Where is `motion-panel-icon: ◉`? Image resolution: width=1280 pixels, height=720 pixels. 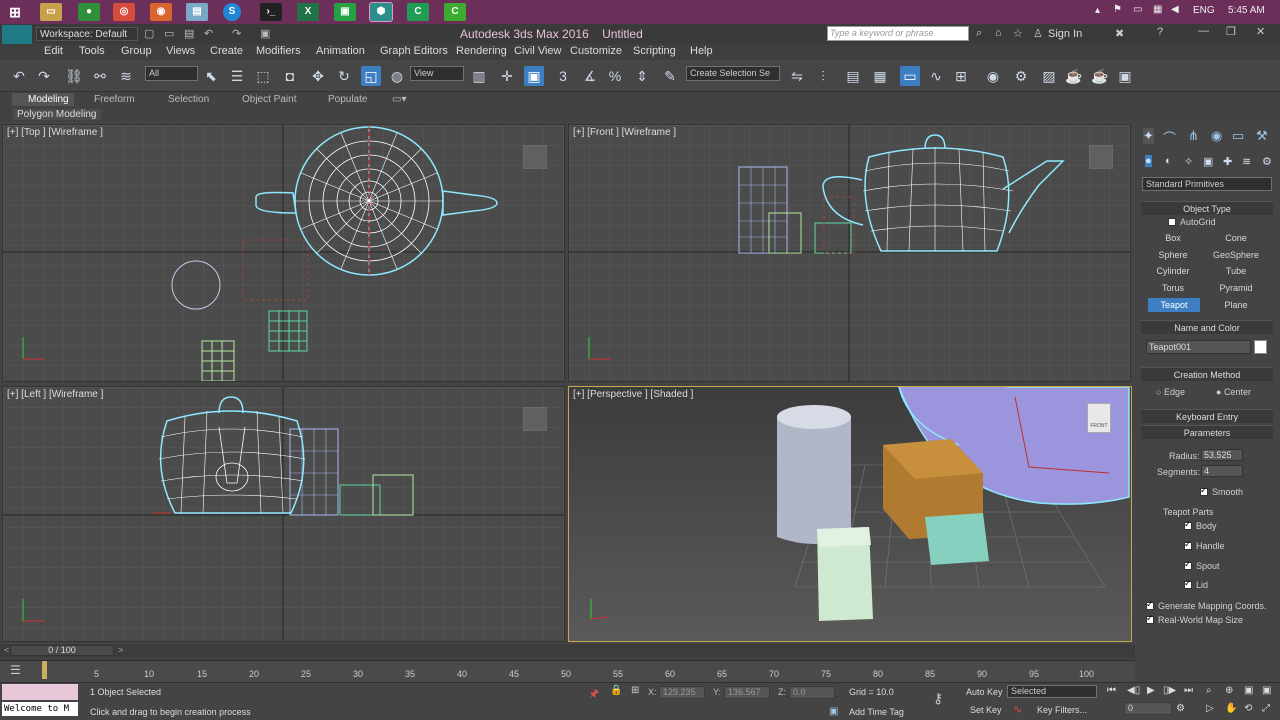
motion-panel-icon: ◉ is located at coordinates (1216, 136).